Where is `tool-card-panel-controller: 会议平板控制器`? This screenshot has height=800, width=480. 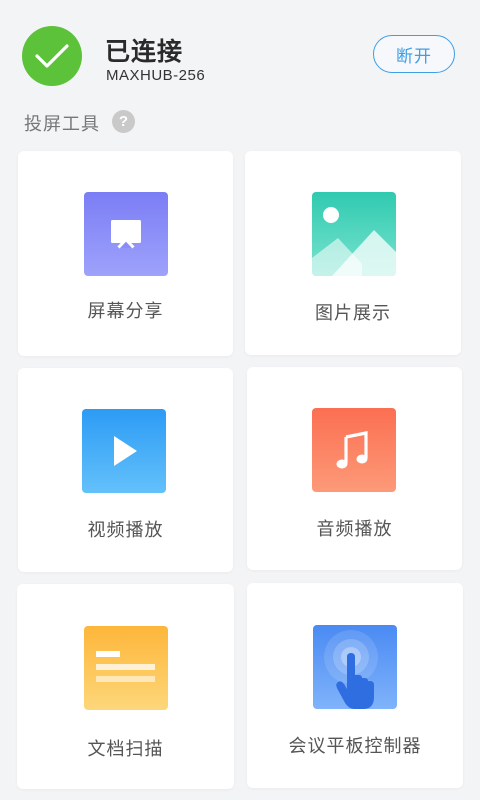 tool-card-panel-controller: 会议平板控制器 is located at coordinates (355, 685).